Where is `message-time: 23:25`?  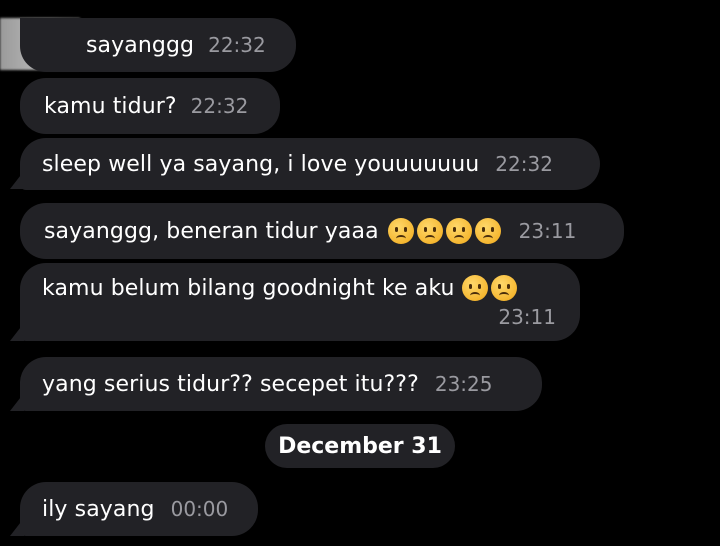 message-time: 23:25 is located at coordinates (463, 384).